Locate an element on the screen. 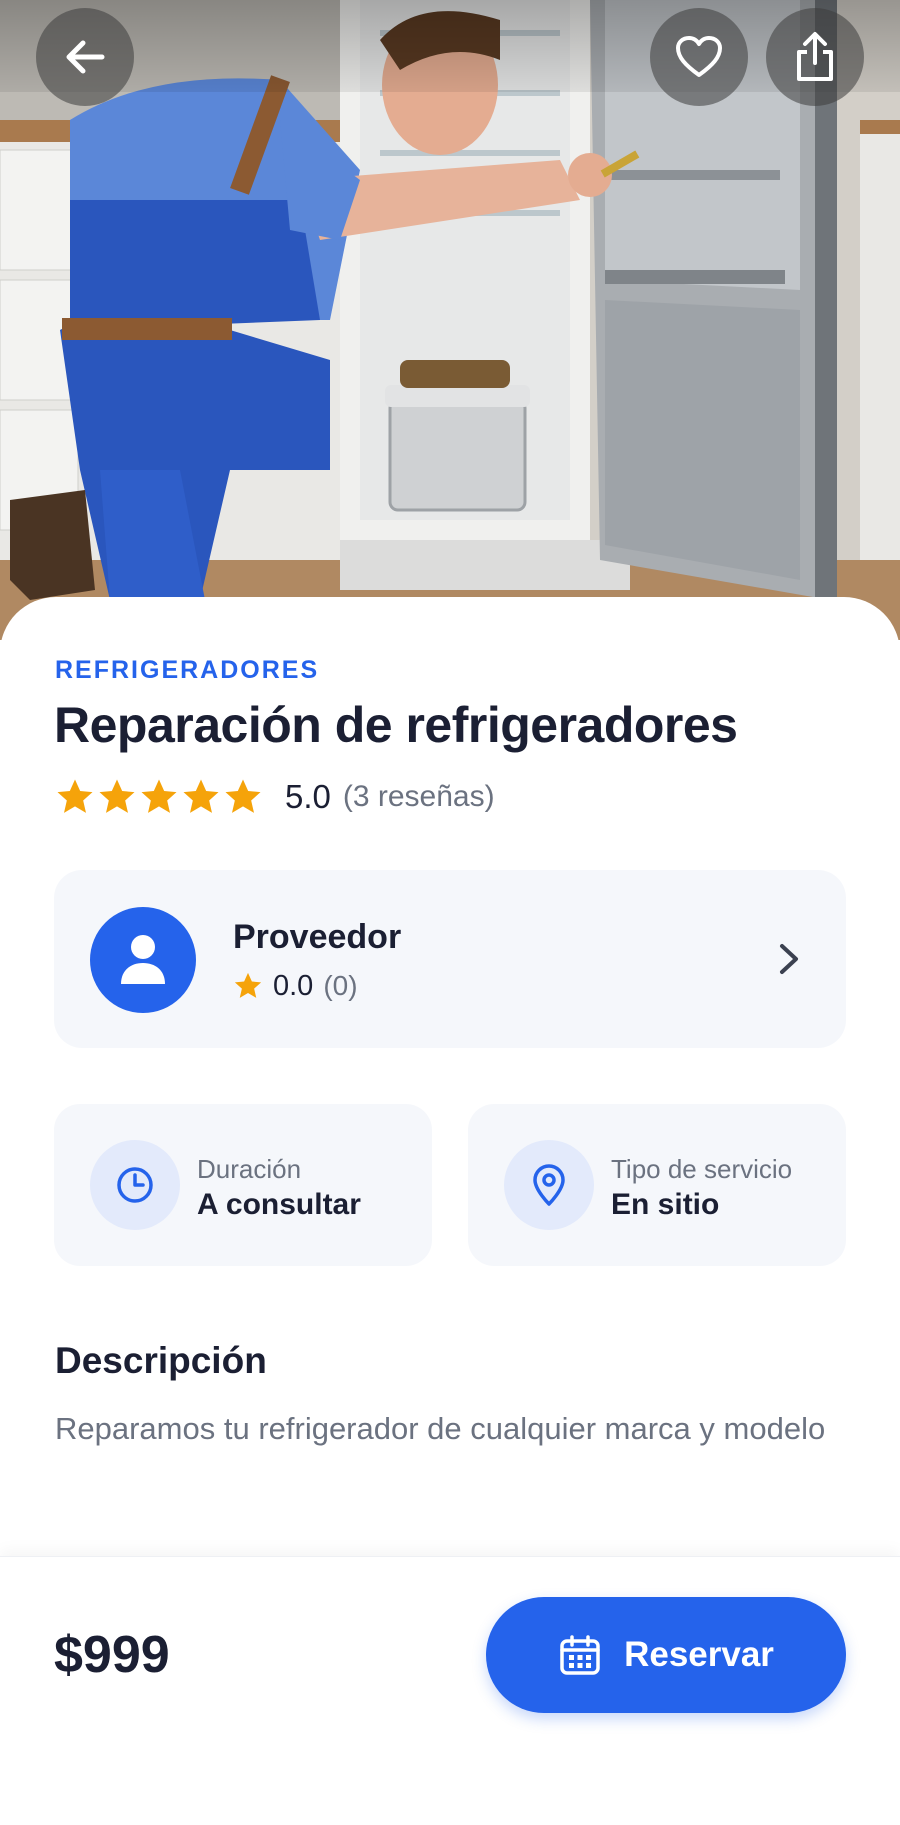 Image resolution: width=900 pixels, height=1825 pixels. duration-icon-badge is located at coordinates (135, 1185).